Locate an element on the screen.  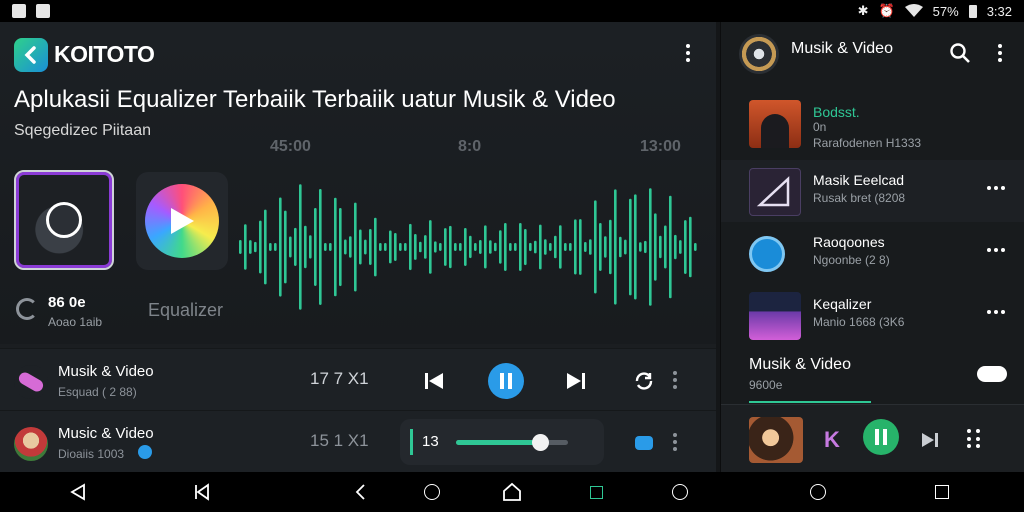
recents-button is located at coordinates (942, 492).